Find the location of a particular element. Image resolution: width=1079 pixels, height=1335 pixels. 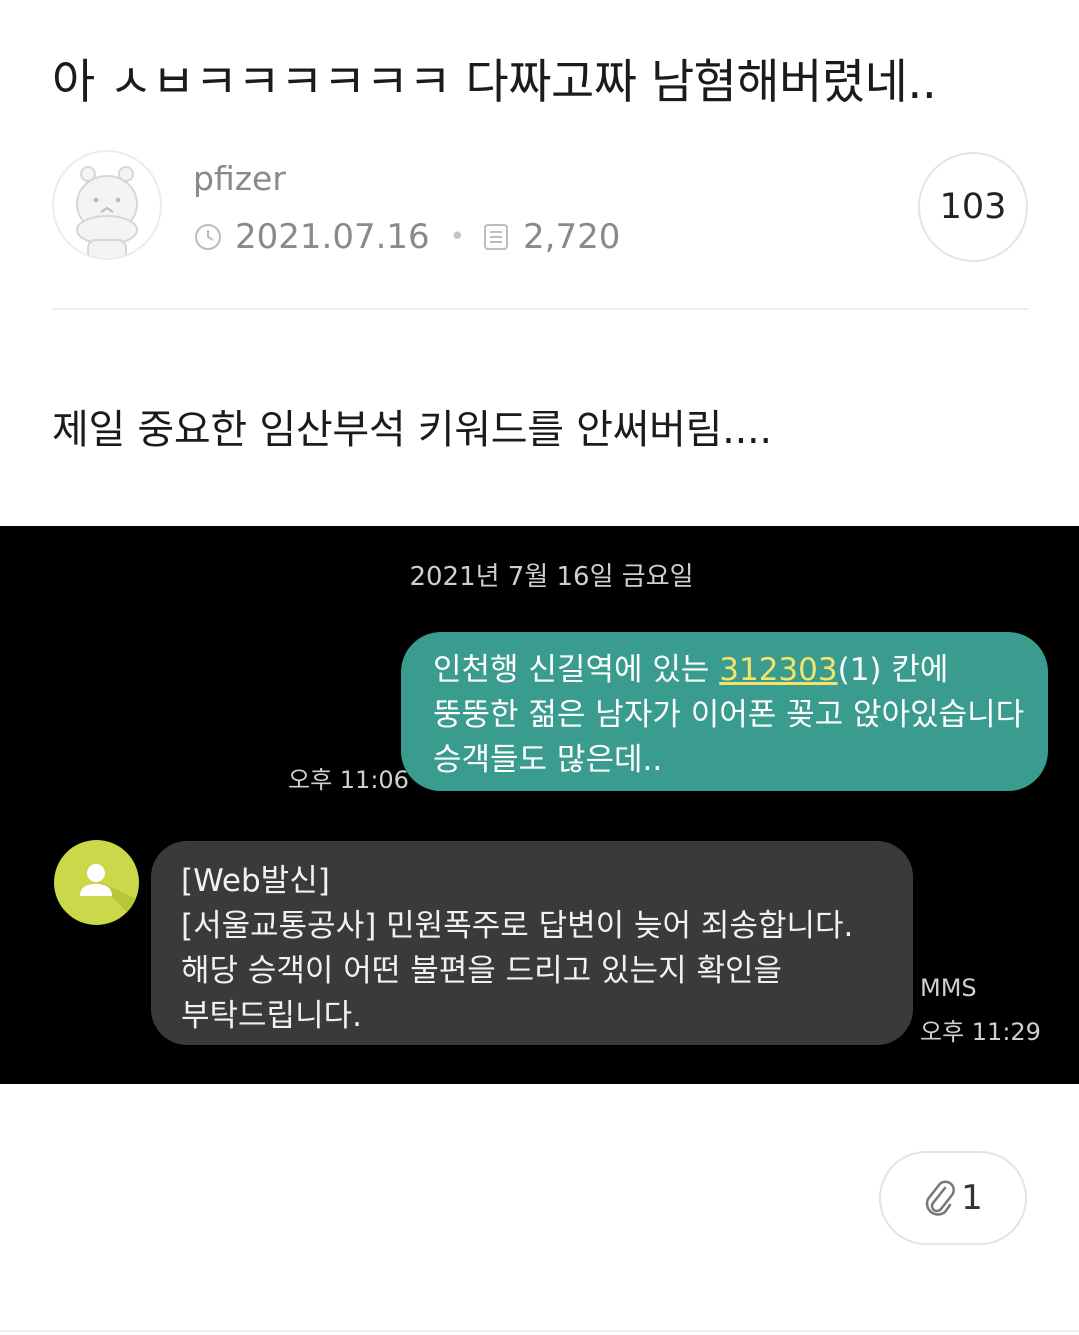

view-count: 2,720 is located at coordinates (572, 237).